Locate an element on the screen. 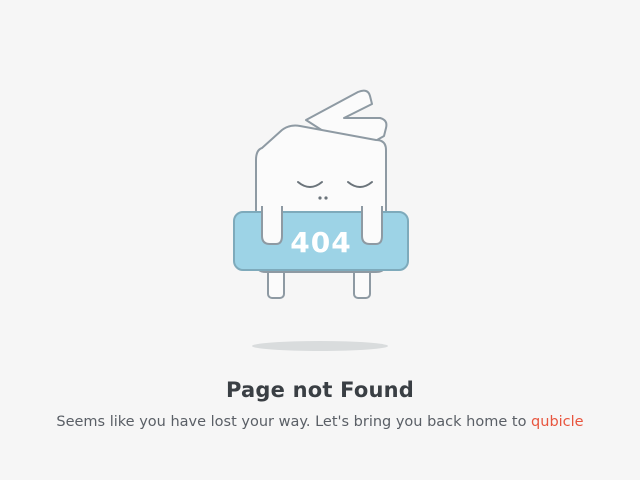 This screenshot has width=640, height=480. ground-shadow is located at coordinates (320, 346).